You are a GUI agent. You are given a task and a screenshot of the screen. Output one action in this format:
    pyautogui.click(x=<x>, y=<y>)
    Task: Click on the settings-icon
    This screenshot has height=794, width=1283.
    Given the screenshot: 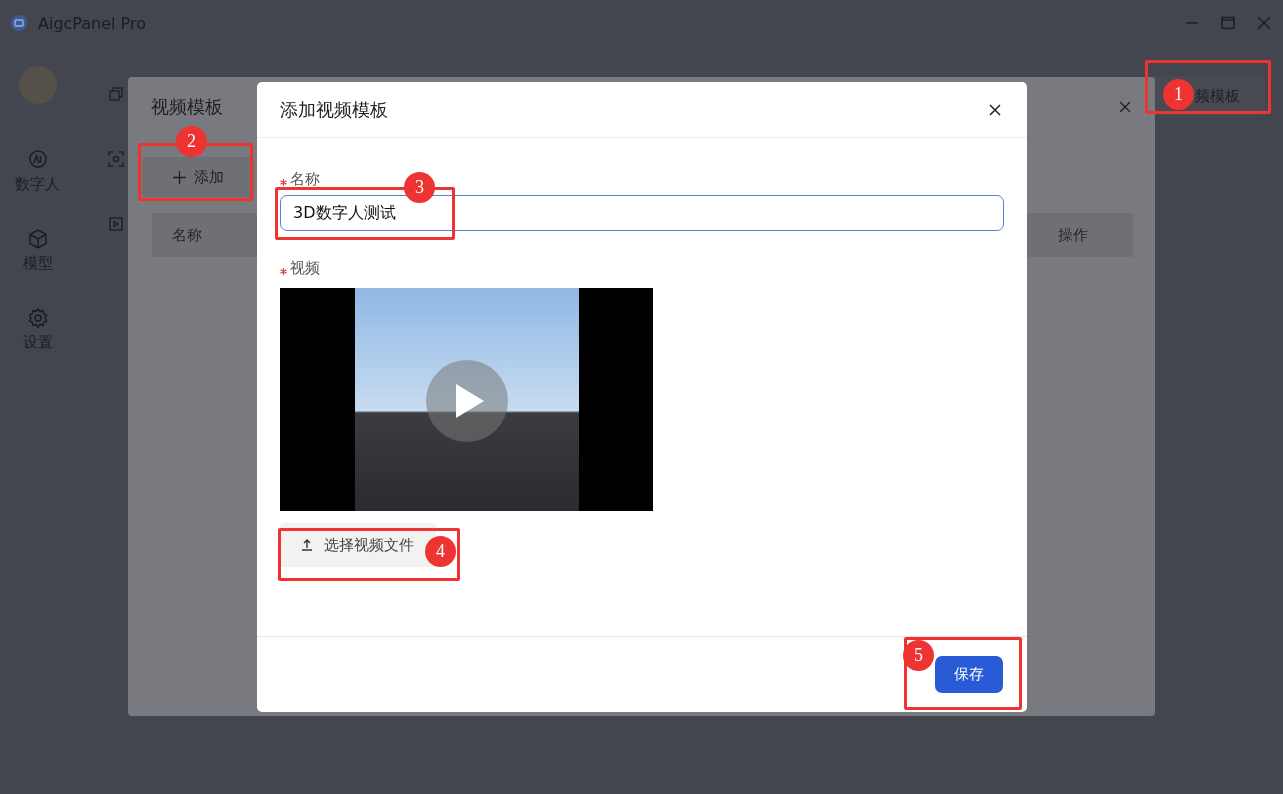 What is the action you would take?
    pyautogui.click(x=37, y=318)
    